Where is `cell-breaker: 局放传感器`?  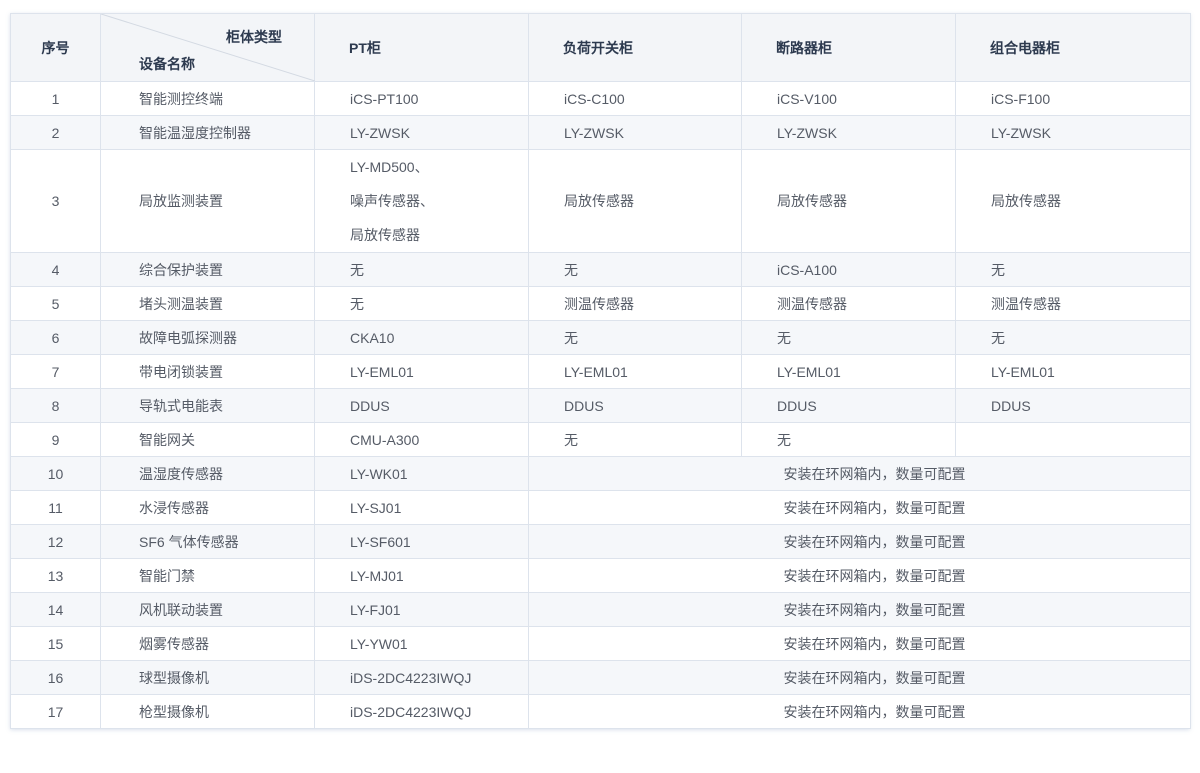 cell-breaker: 局放传感器 is located at coordinates (848, 201).